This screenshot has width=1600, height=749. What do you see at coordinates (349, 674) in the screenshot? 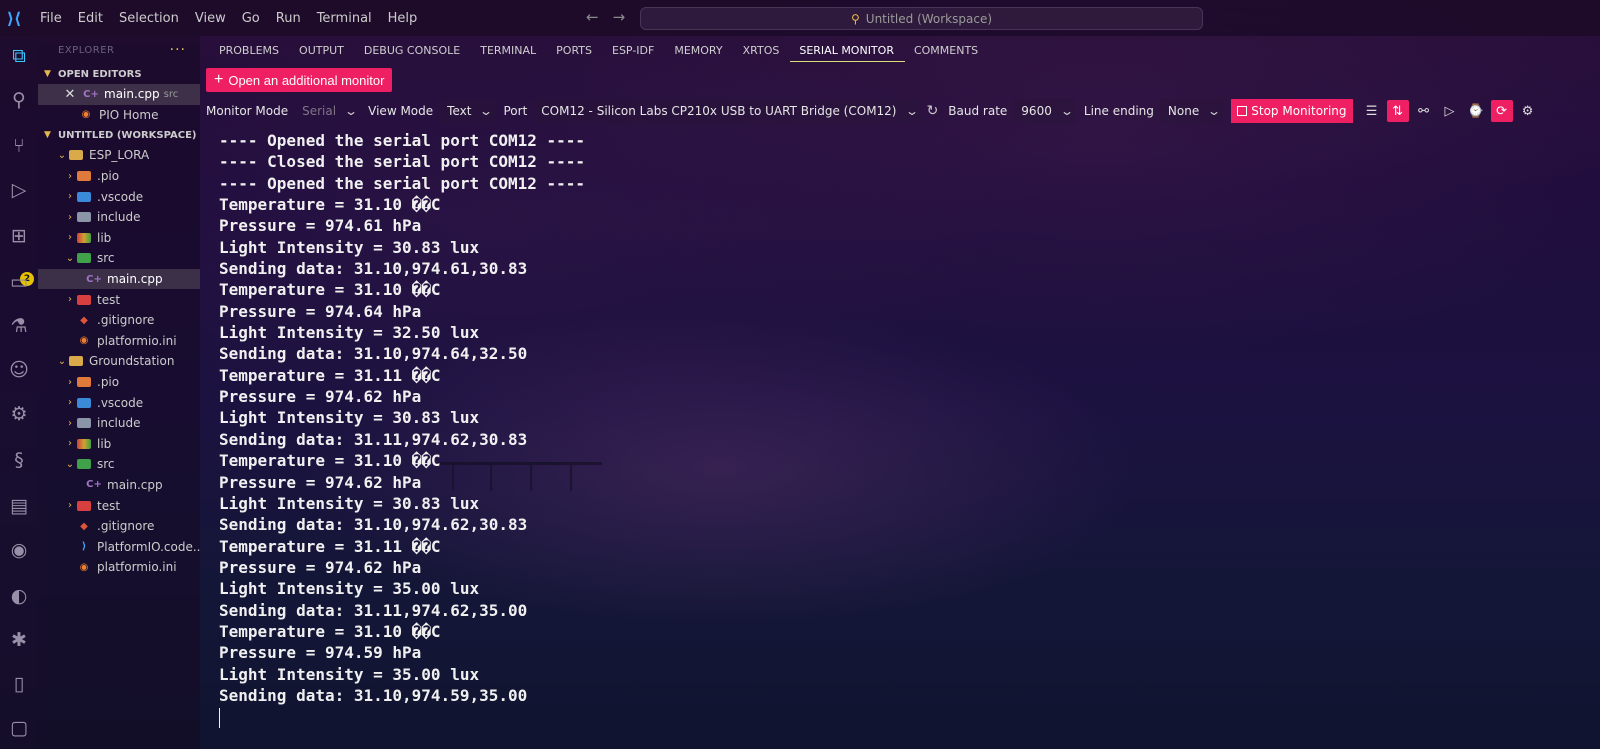
I see `serial-output-line: Light Intensity = 35.00 lux` at bounding box center [349, 674].